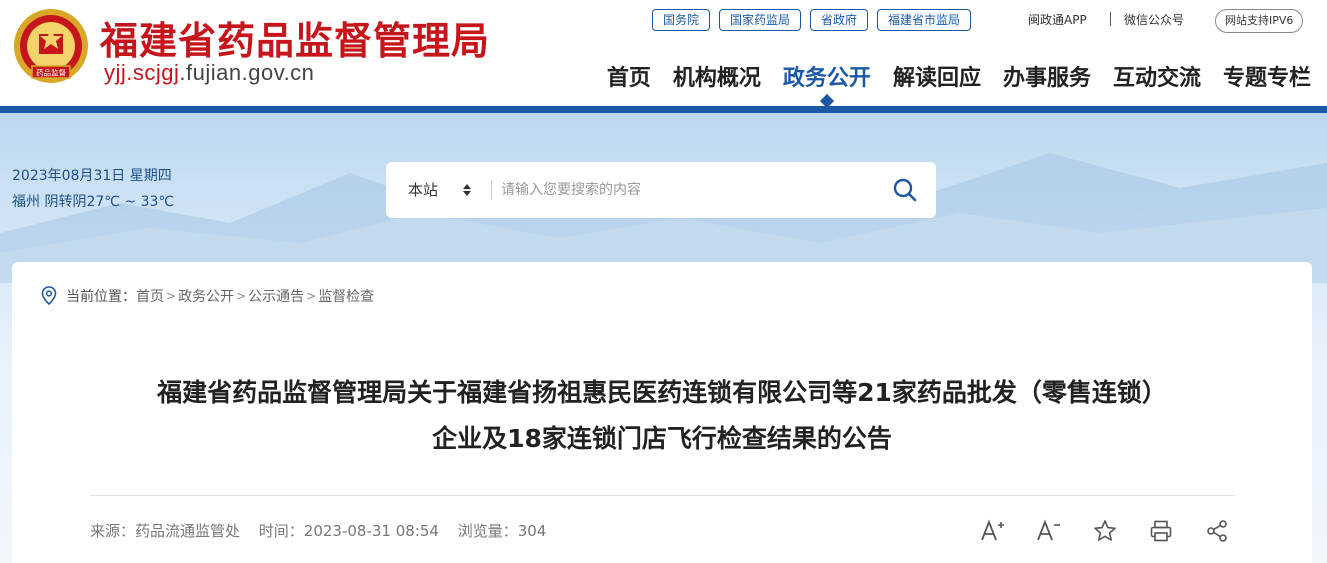  I want to click on link-nmpa: 国家药监局, so click(760, 20).